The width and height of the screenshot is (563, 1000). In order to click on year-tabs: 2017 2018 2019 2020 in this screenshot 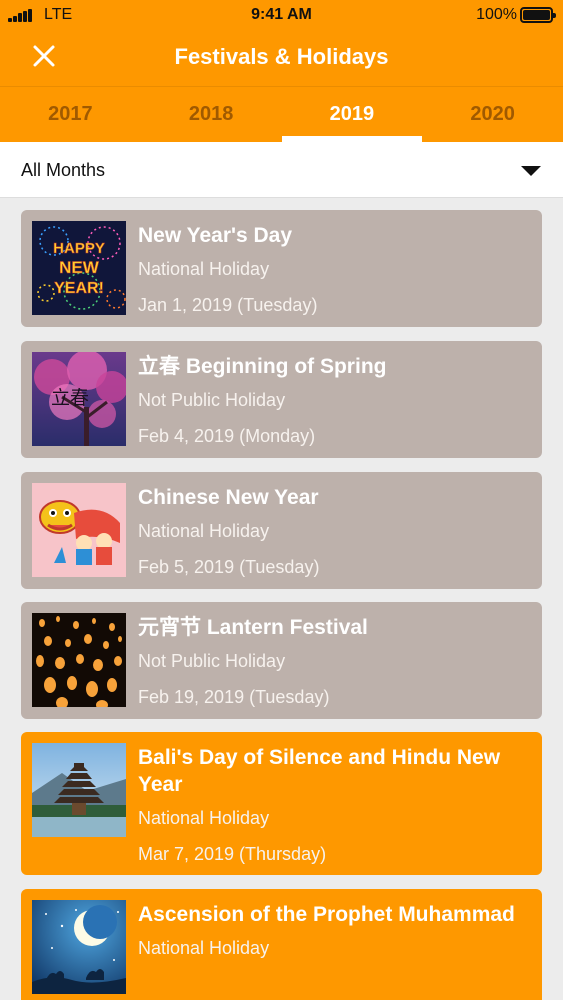, I will do `click(281, 114)`.